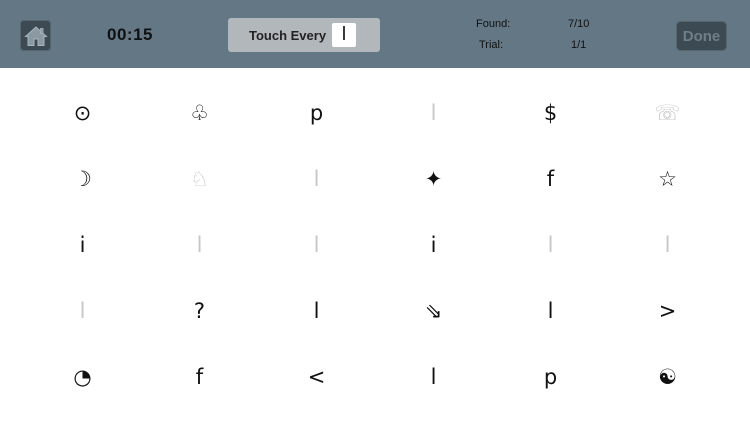  Describe the element at coordinates (199, 311) in the screenshot. I see `grid-cell: ?` at that location.